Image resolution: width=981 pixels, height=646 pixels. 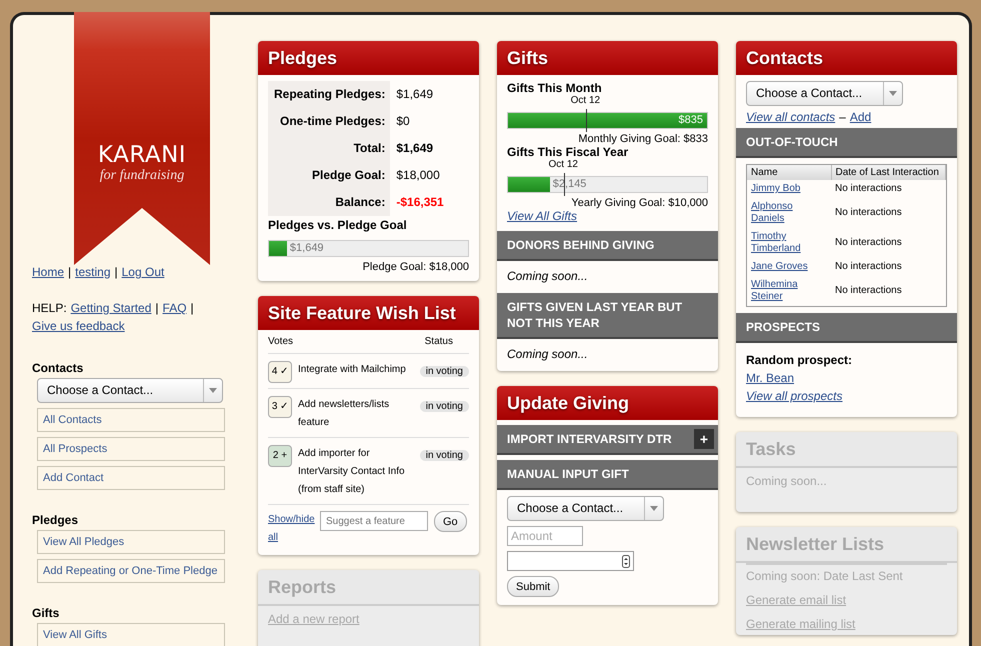 I want to click on link: Log Out, so click(x=143, y=272).